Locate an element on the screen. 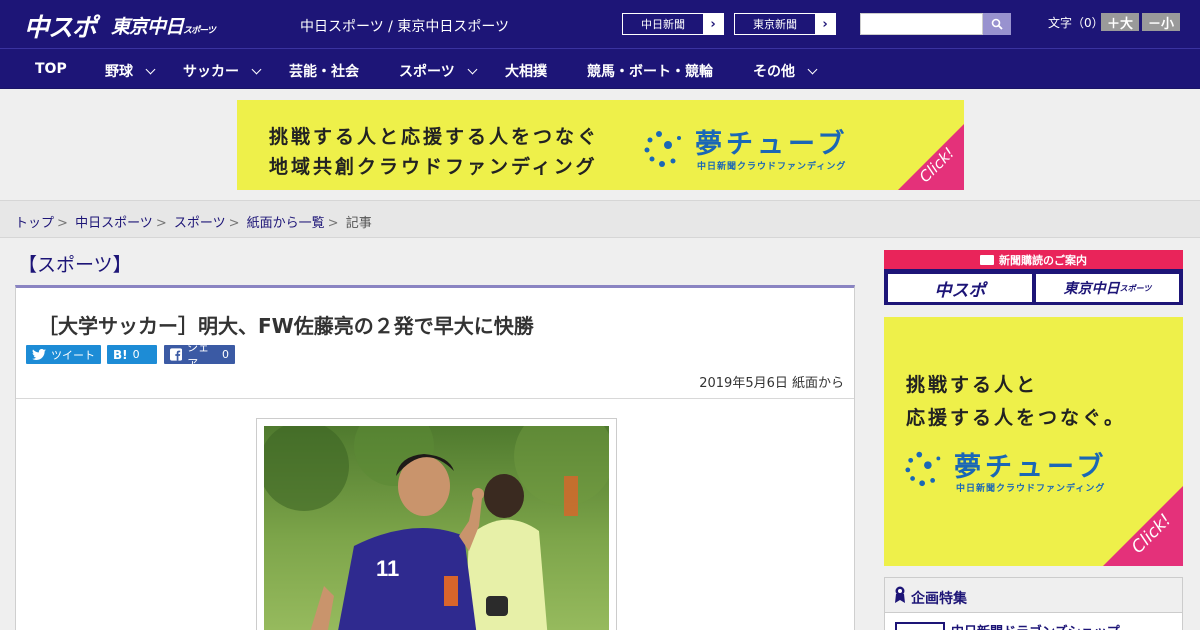 The image size is (1200, 630). jersey-number: 11 is located at coordinates (387, 568).